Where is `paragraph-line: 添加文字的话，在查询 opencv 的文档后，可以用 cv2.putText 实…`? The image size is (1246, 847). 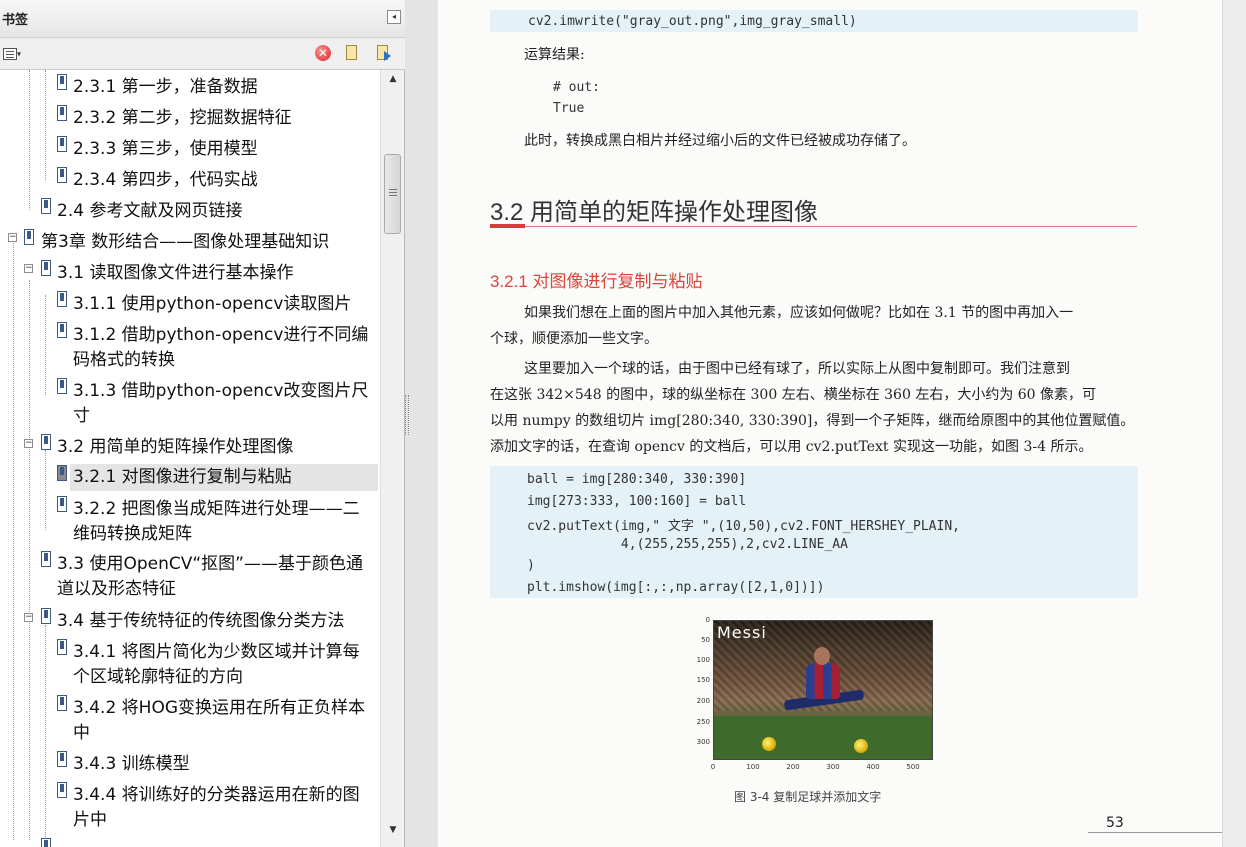
paragraph-line: 添加文字的话，在查询 opencv 的文档后，可以用 cv2.putText 实… is located at coordinates (791, 447).